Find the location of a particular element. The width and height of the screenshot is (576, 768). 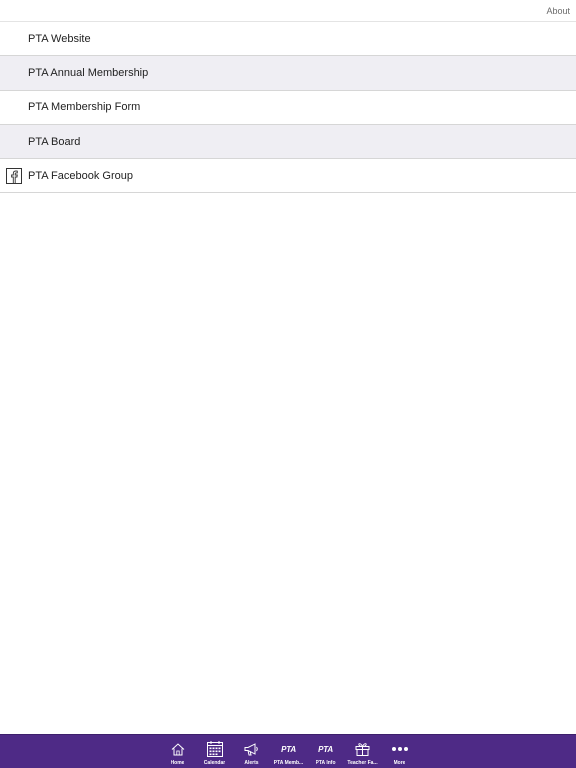

tab-alerts: Alerts is located at coordinates (251, 751).